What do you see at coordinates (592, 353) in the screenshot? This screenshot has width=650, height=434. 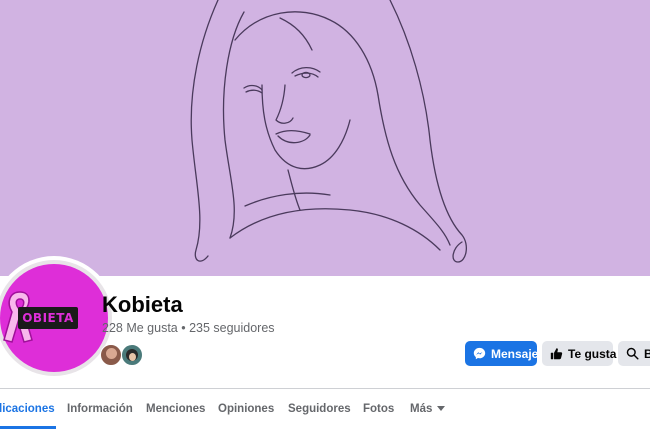 I see `like-button-label: Te gusta` at bounding box center [592, 353].